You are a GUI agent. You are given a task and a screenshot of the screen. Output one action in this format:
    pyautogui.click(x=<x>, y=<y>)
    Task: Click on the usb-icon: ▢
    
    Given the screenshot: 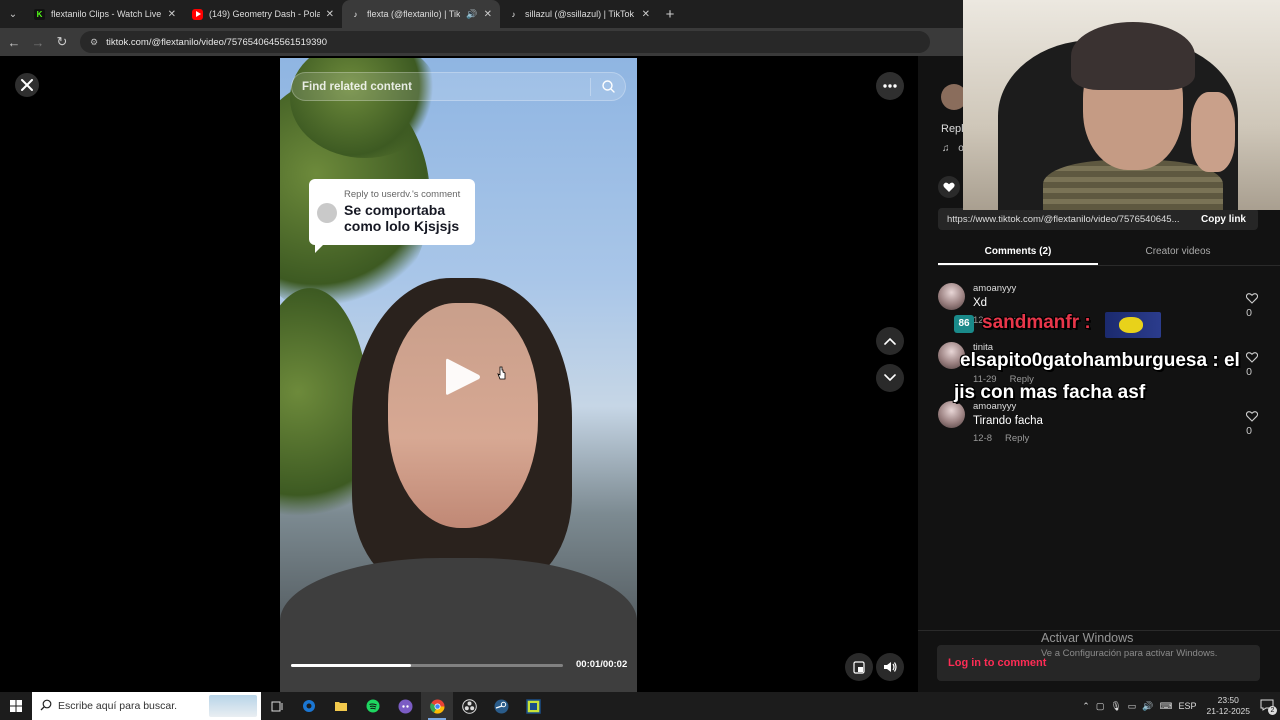 What is the action you would take?
    pyautogui.click(x=1100, y=706)
    